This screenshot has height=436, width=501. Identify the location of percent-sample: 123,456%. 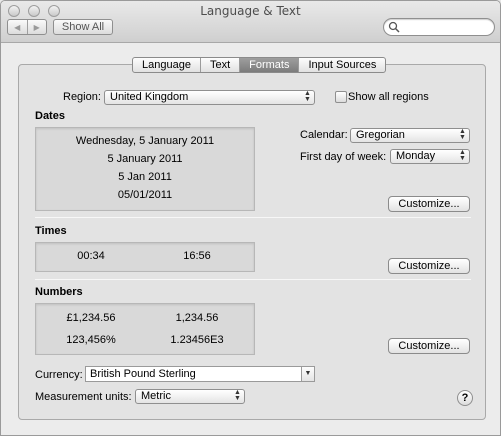
(91, 340).